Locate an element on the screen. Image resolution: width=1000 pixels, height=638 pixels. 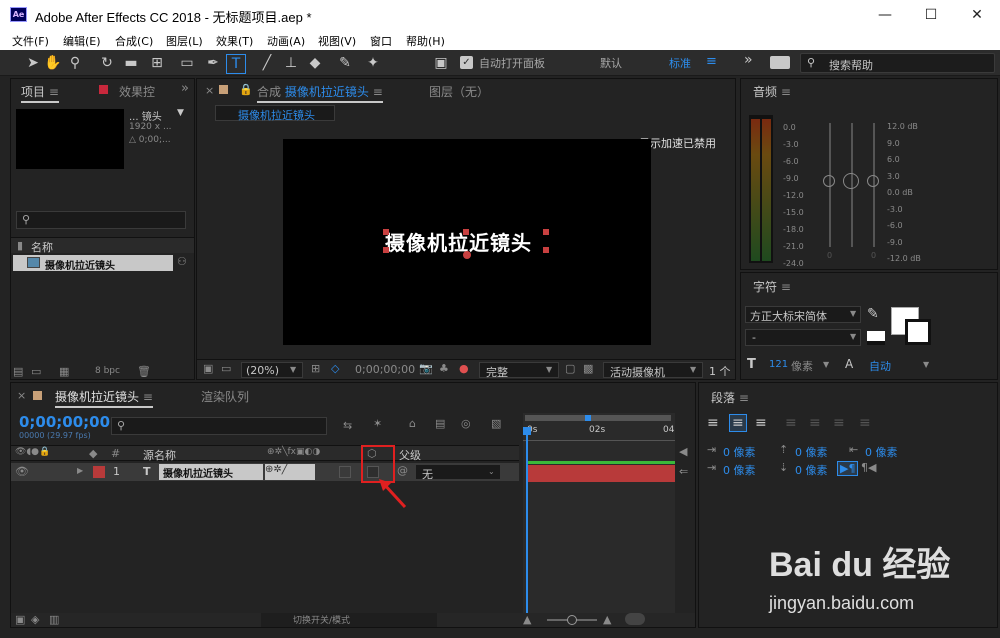
font-style-dropdown: - ▼ is located at coordinates (803, 337).